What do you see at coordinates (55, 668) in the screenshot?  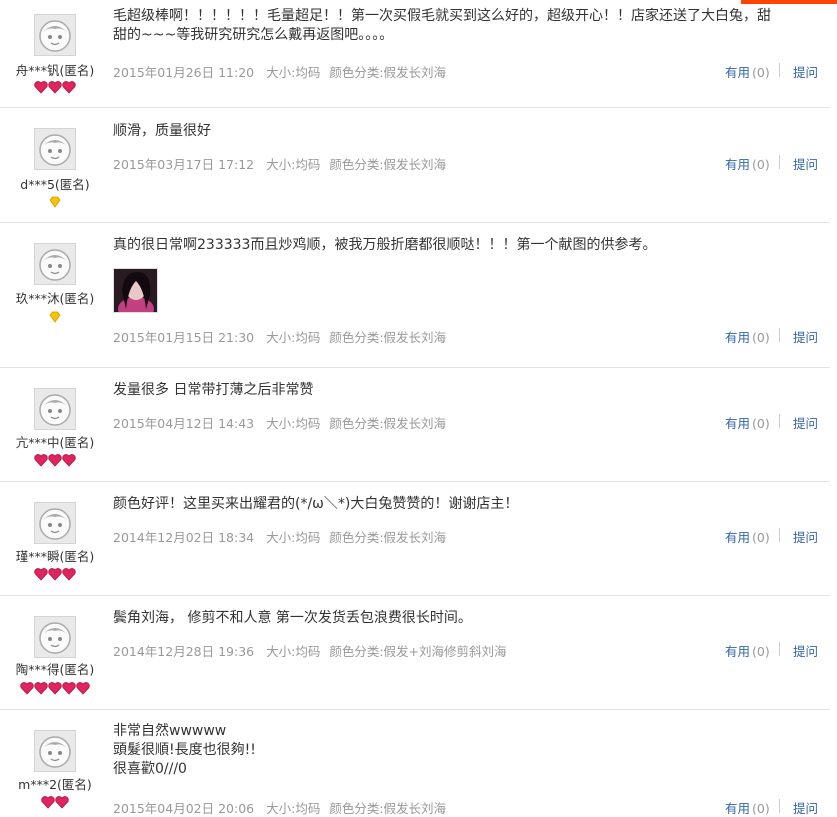 I see `username: 陶***得(匿名)` at bounding box center [55, 668].